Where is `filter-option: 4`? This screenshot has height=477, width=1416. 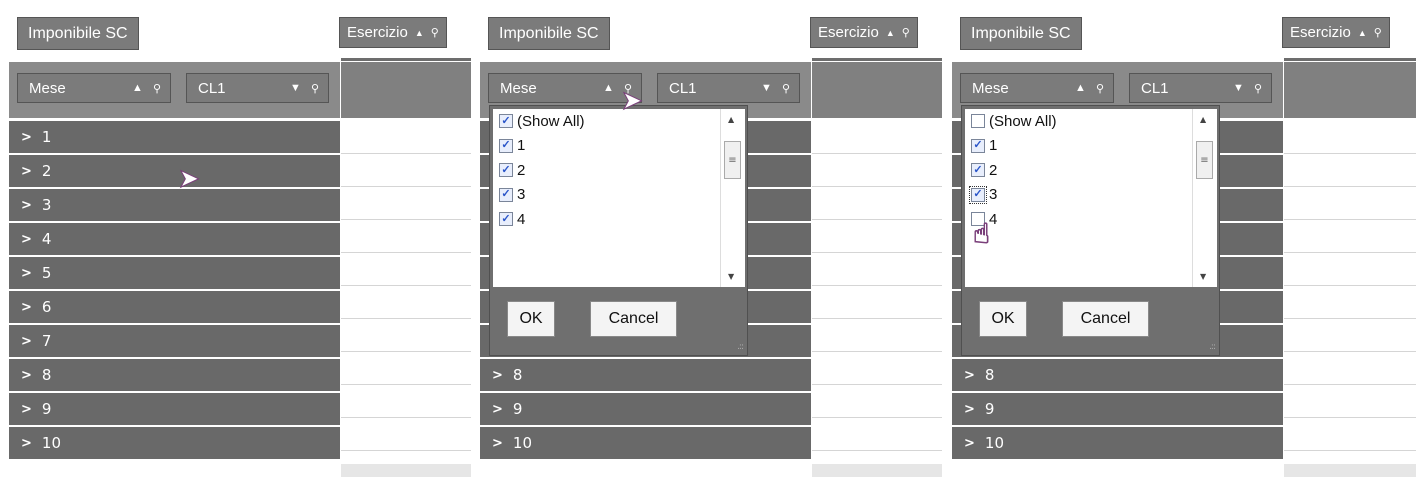
filter-option: 4 is located at coordinates (1078, 219).